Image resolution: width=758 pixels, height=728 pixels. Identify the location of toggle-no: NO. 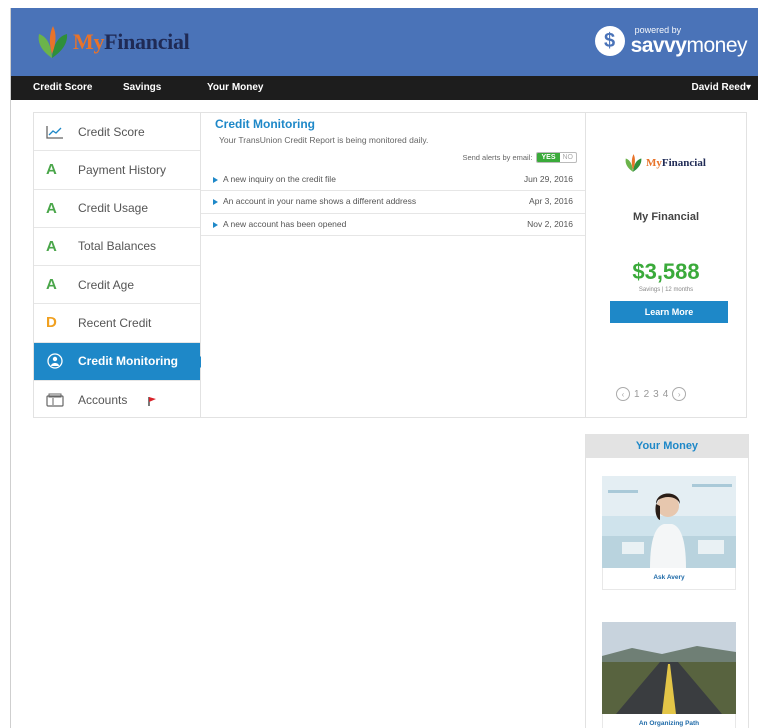
(568, 157).